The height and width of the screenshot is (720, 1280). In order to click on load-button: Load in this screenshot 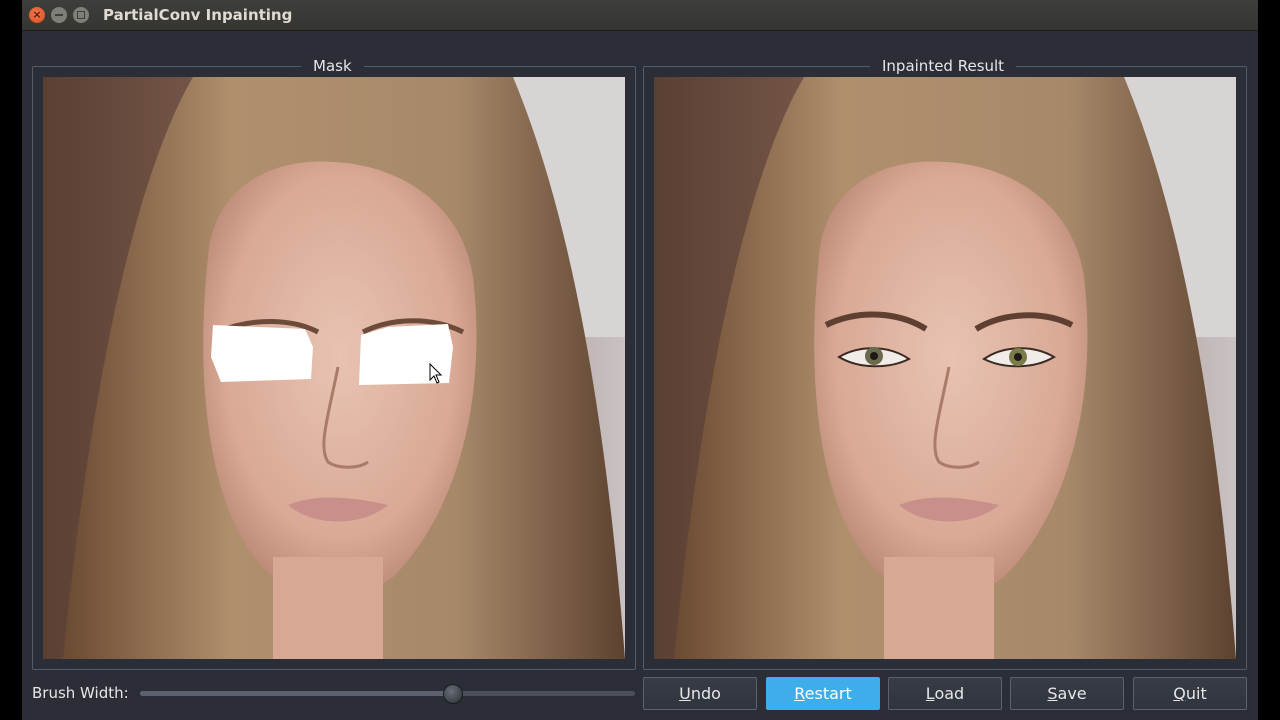, I will do `click(945, 693)`.